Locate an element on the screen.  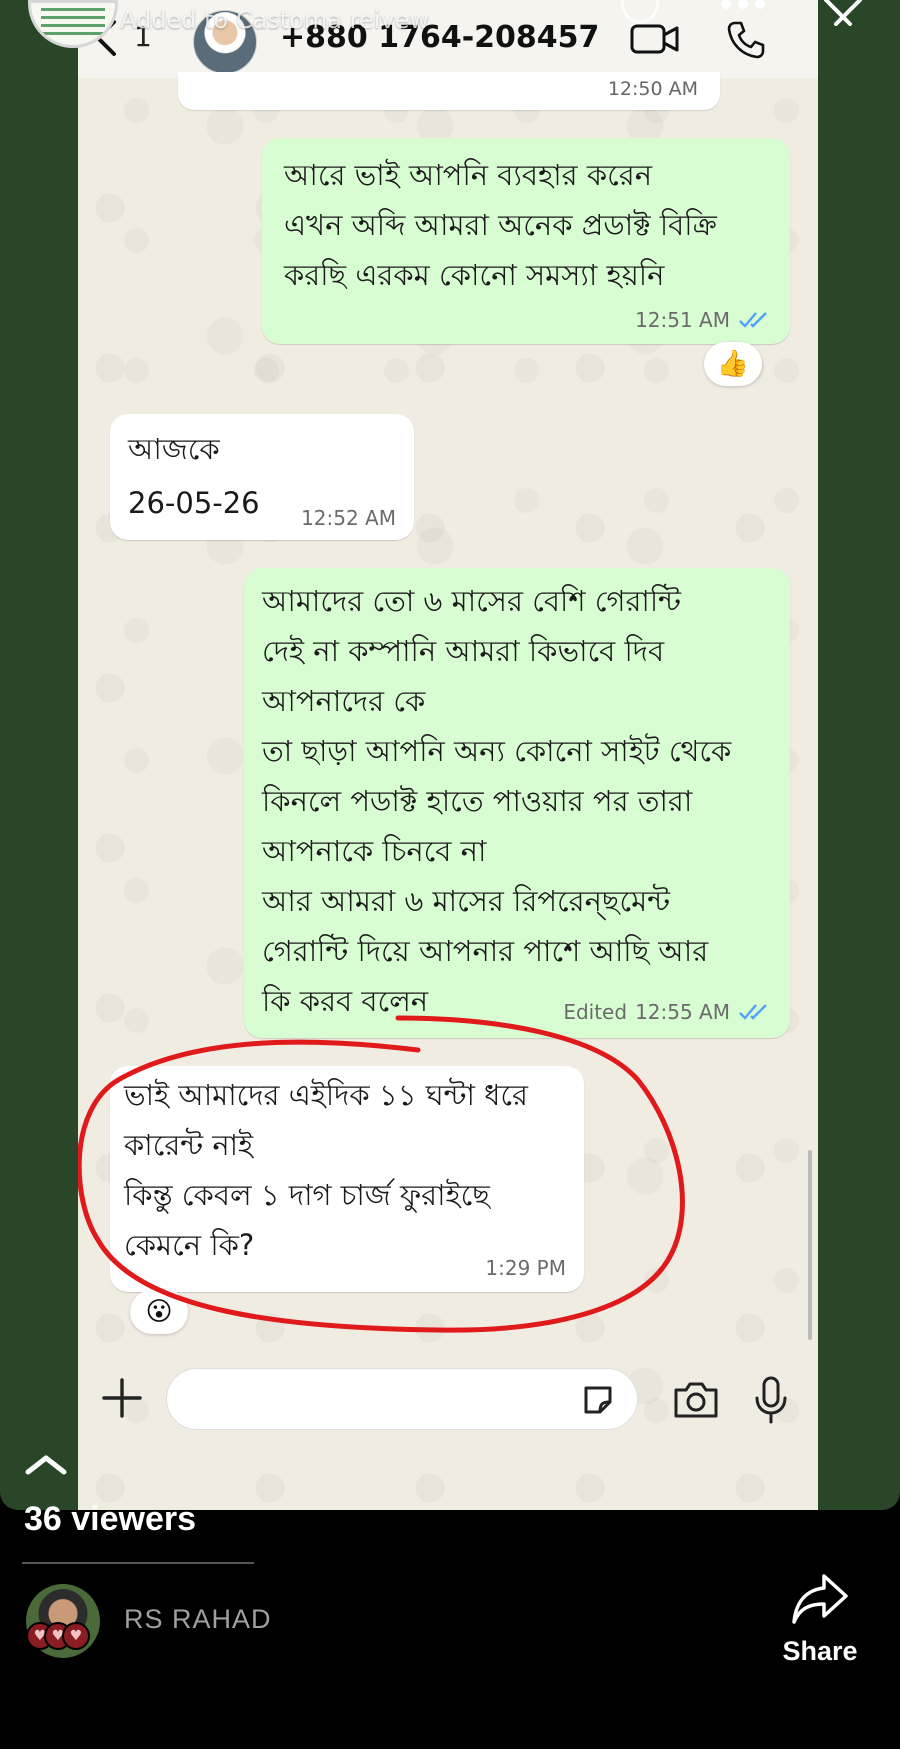
message-time: 12:51 AM is located at coordinates (682, 320).